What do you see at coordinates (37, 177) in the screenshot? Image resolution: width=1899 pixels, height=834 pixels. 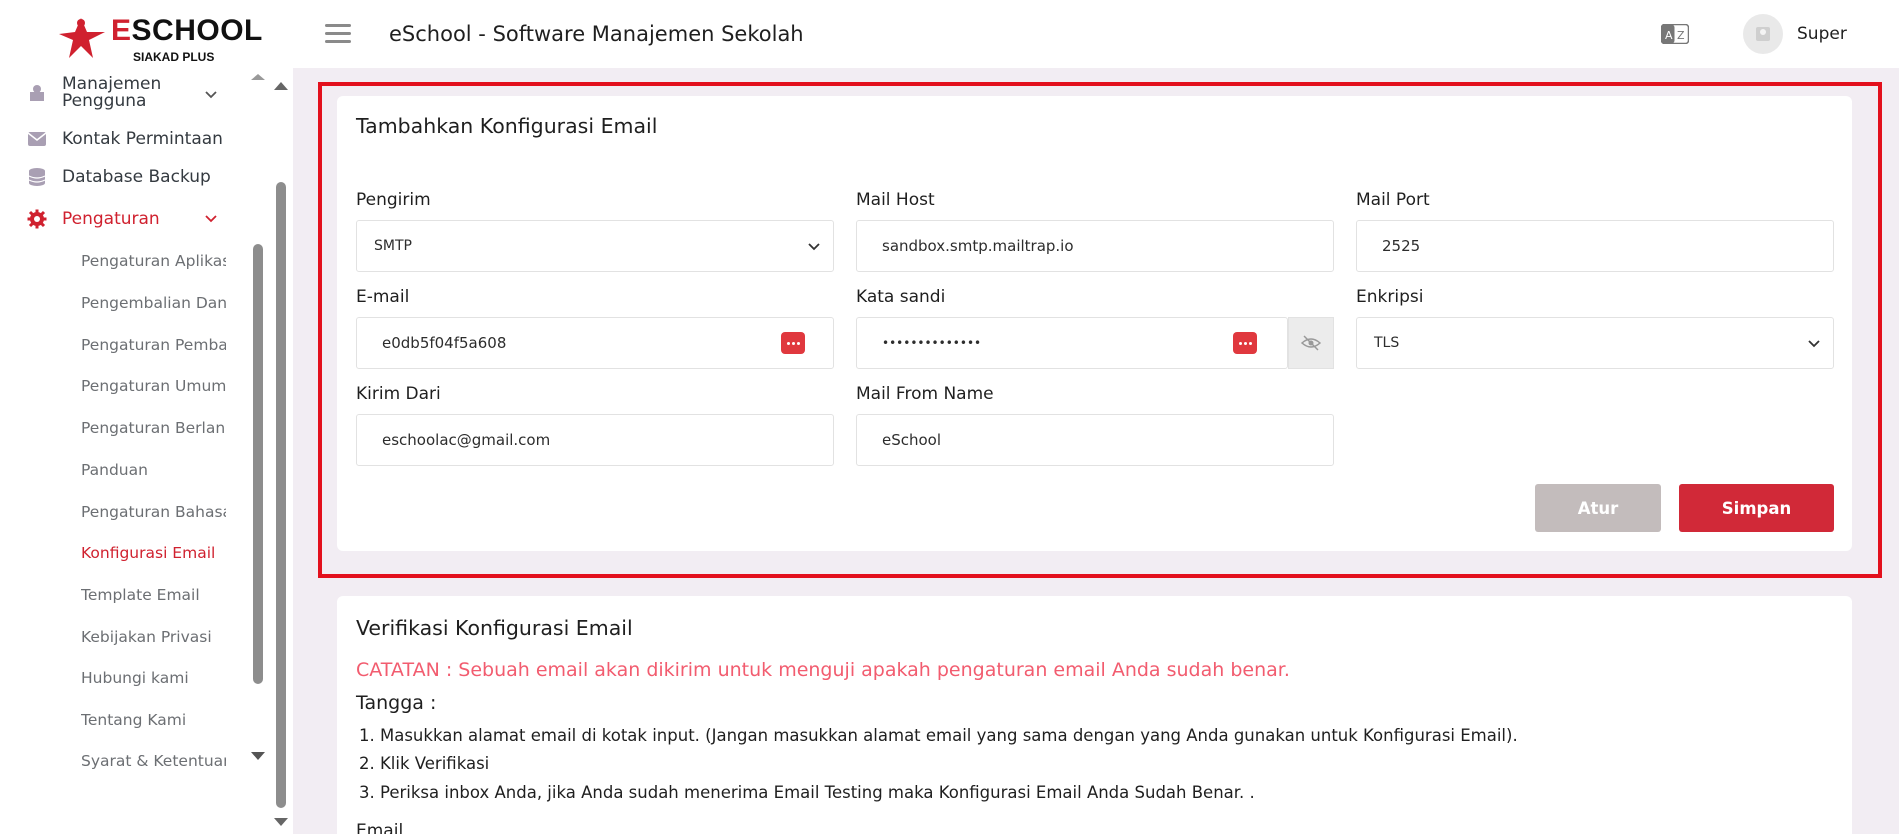 I see `database-icon` at bounding box center [37, 177].